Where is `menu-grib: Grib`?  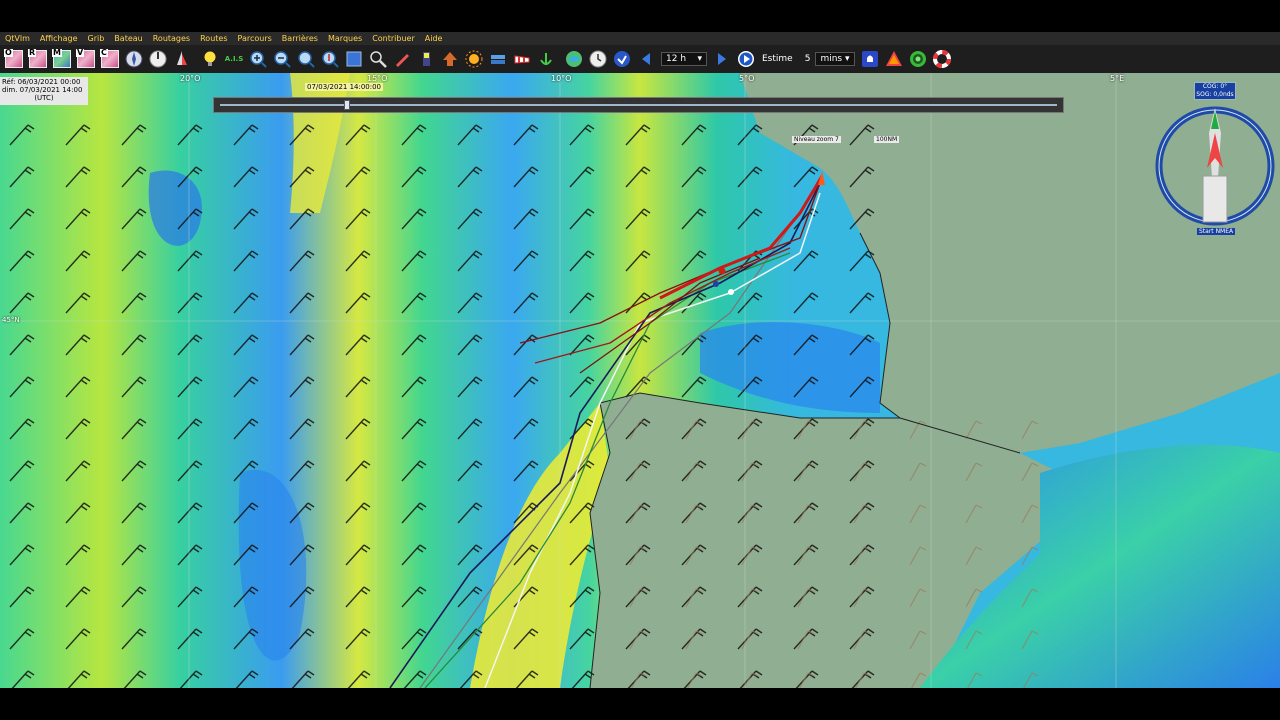
menu-grib: Grib is located at coordinates (96, 38).